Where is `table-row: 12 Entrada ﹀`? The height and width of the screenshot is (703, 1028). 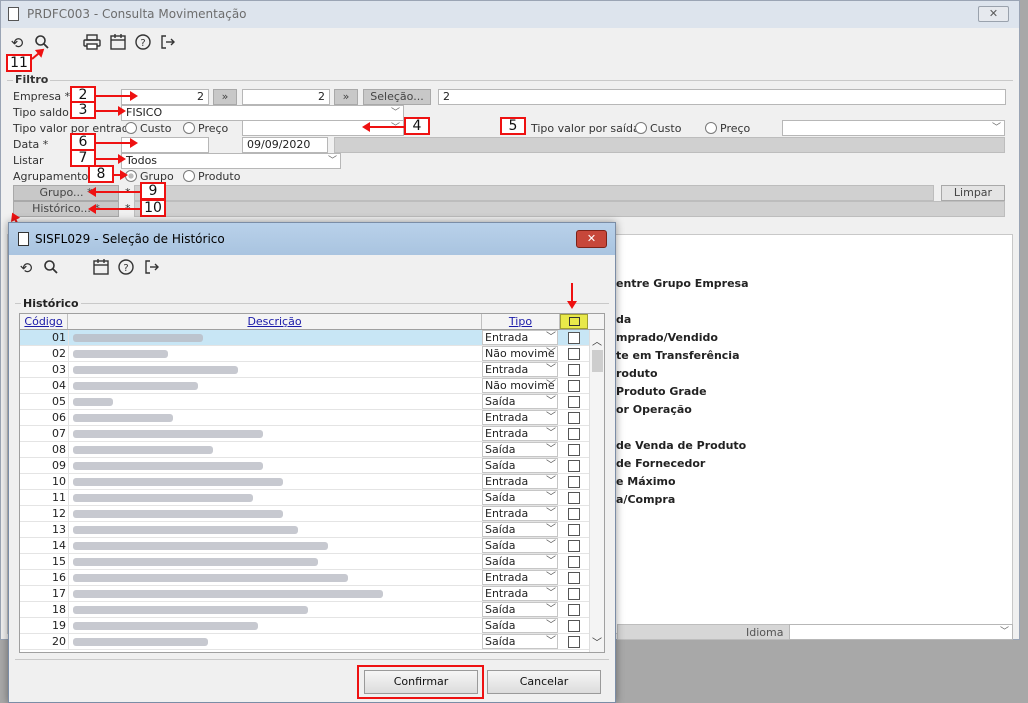
table-row: 12 Entrada ﹀ is located at coordinates (305, 514).